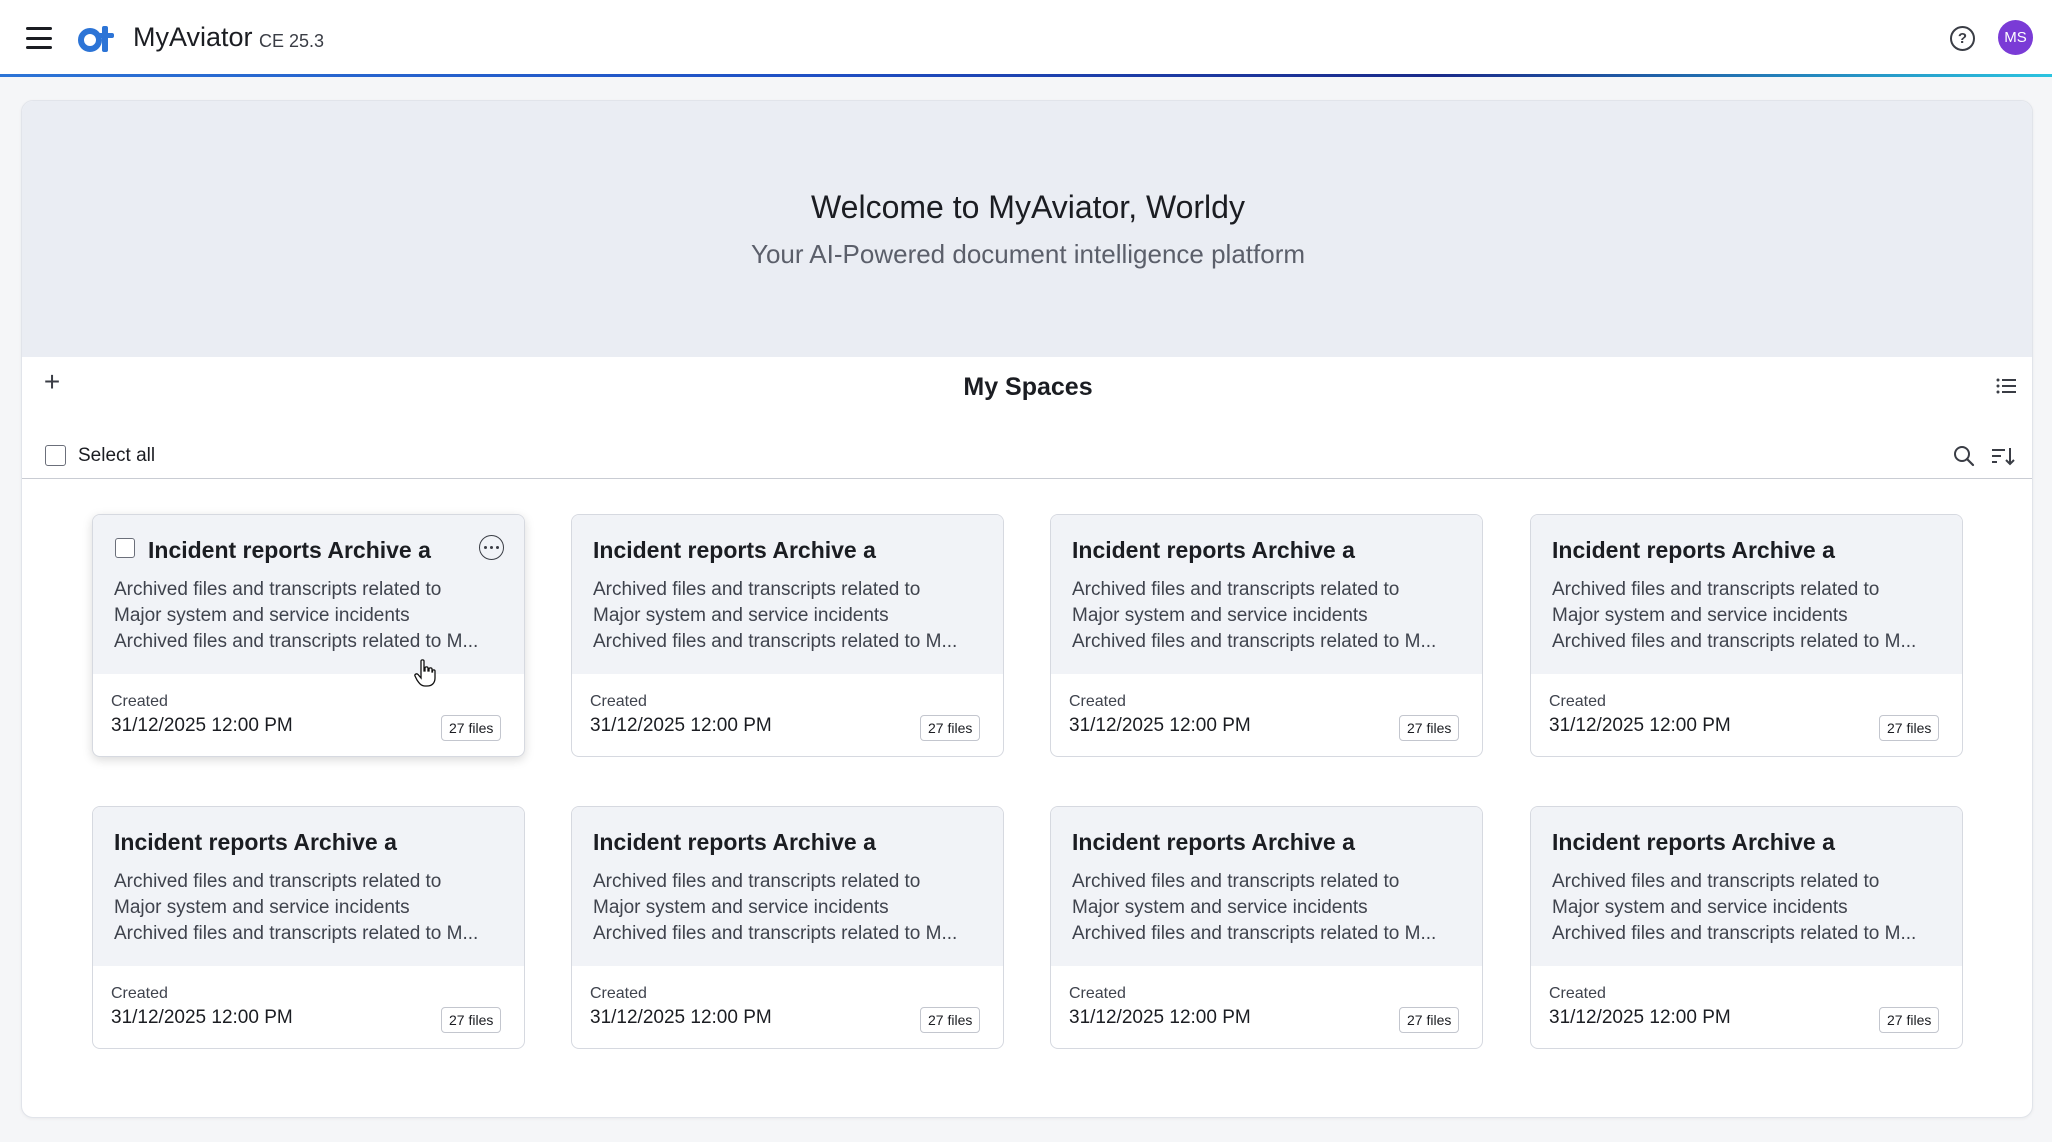 This screenshot has height=1142, width=2052. I want to click on sort-icon, so click(2003, 456).